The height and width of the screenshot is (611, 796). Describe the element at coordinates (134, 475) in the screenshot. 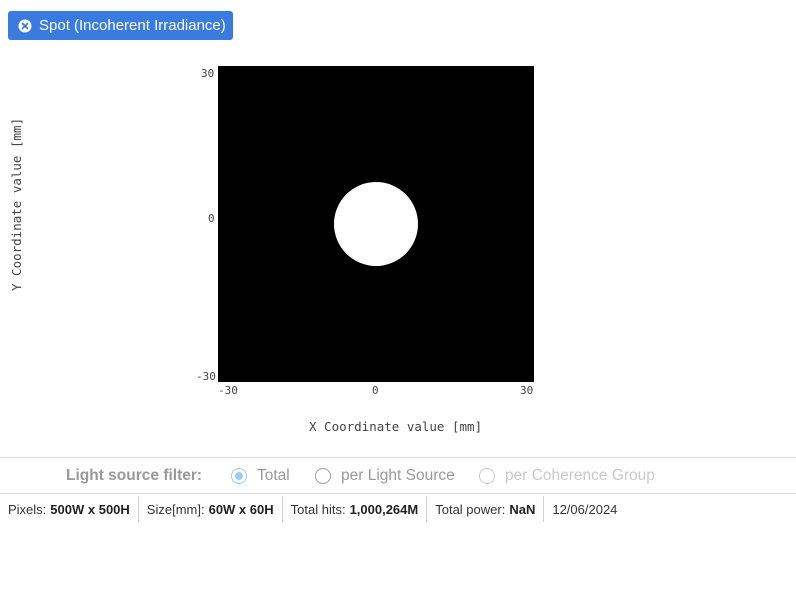

I see `filter-label: Light source filter:` at that location.